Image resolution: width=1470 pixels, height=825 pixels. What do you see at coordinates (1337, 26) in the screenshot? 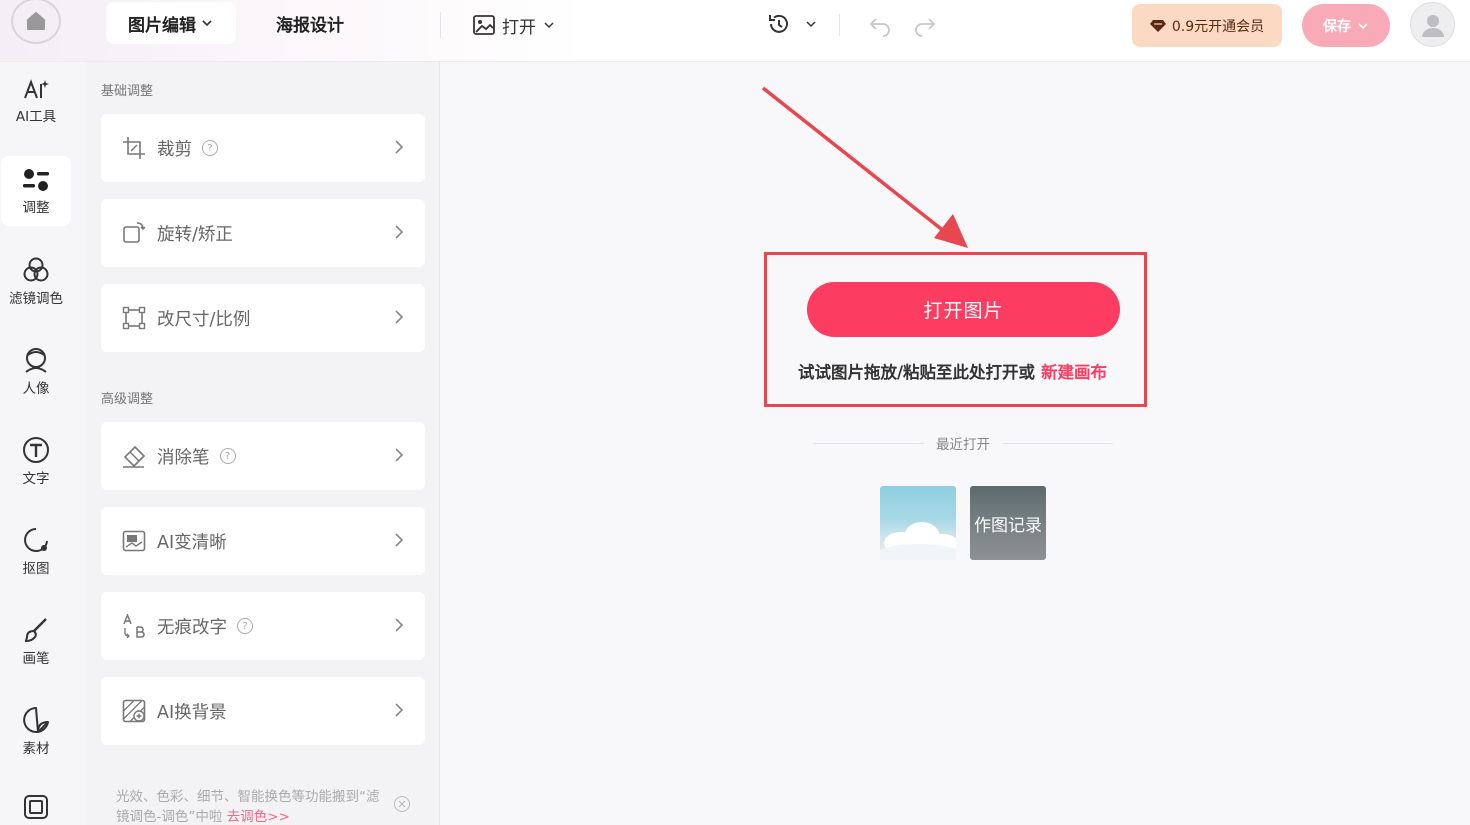
I see `save-button-label: 保存` at bounding box center [1337, 26].